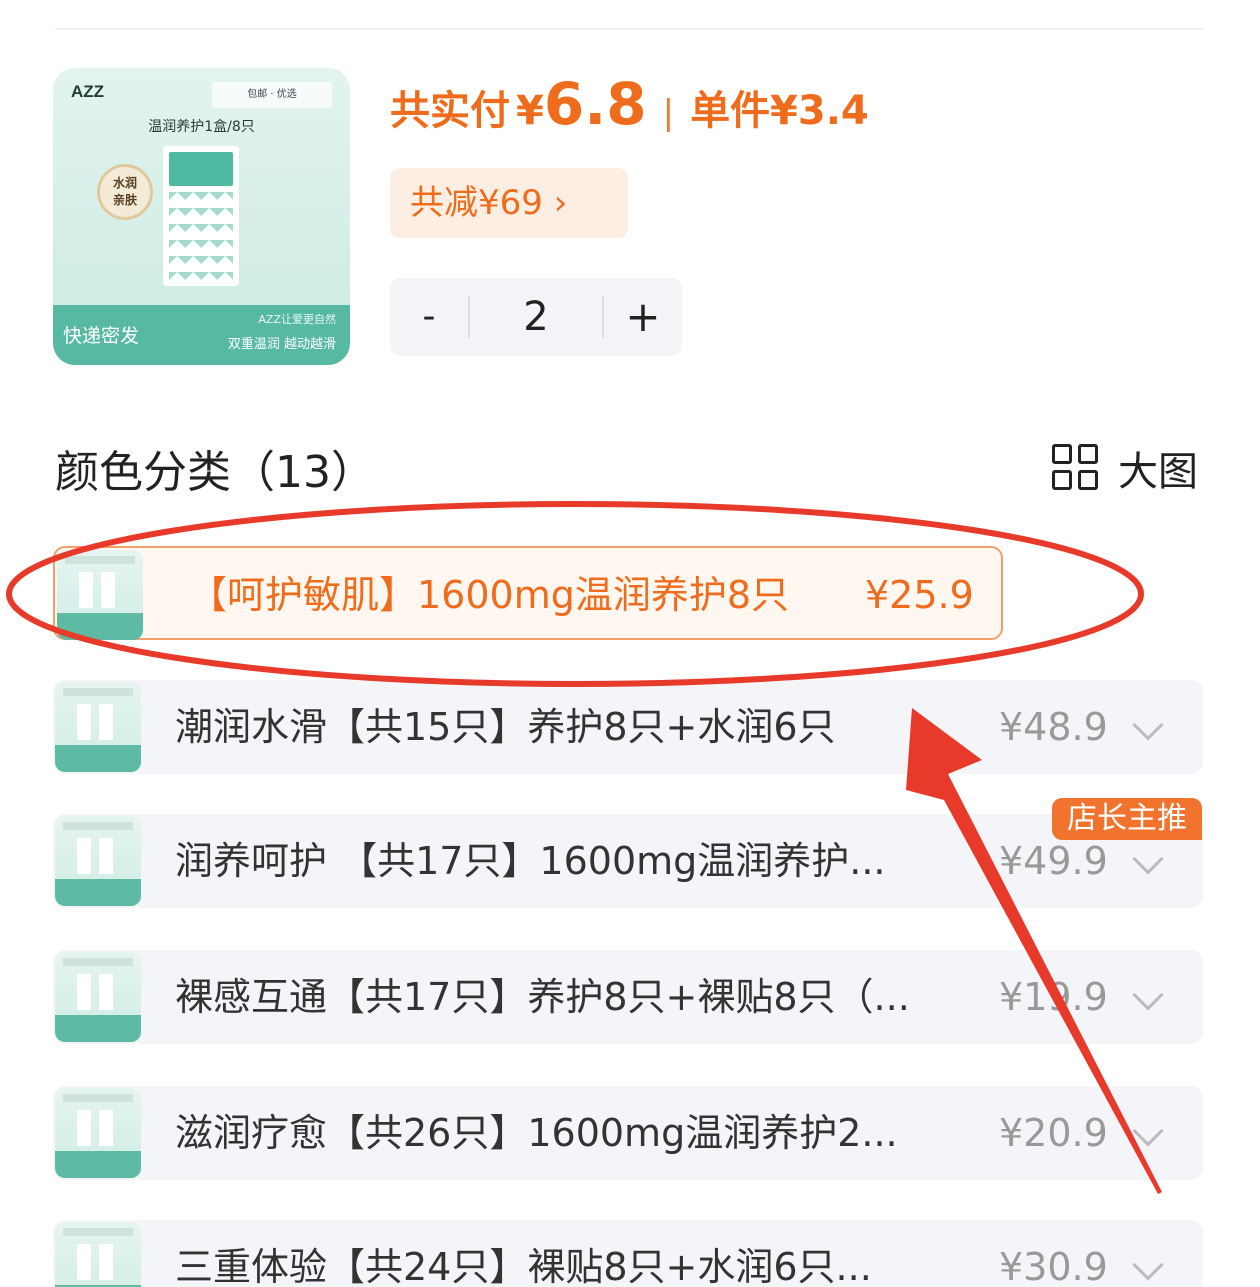 This screenshot has height=1287, width=1260. I want to click on variant-option: 裸感互通【共17只】养护8只+裸贴8只（... ¥19.9, so click(628, 997).